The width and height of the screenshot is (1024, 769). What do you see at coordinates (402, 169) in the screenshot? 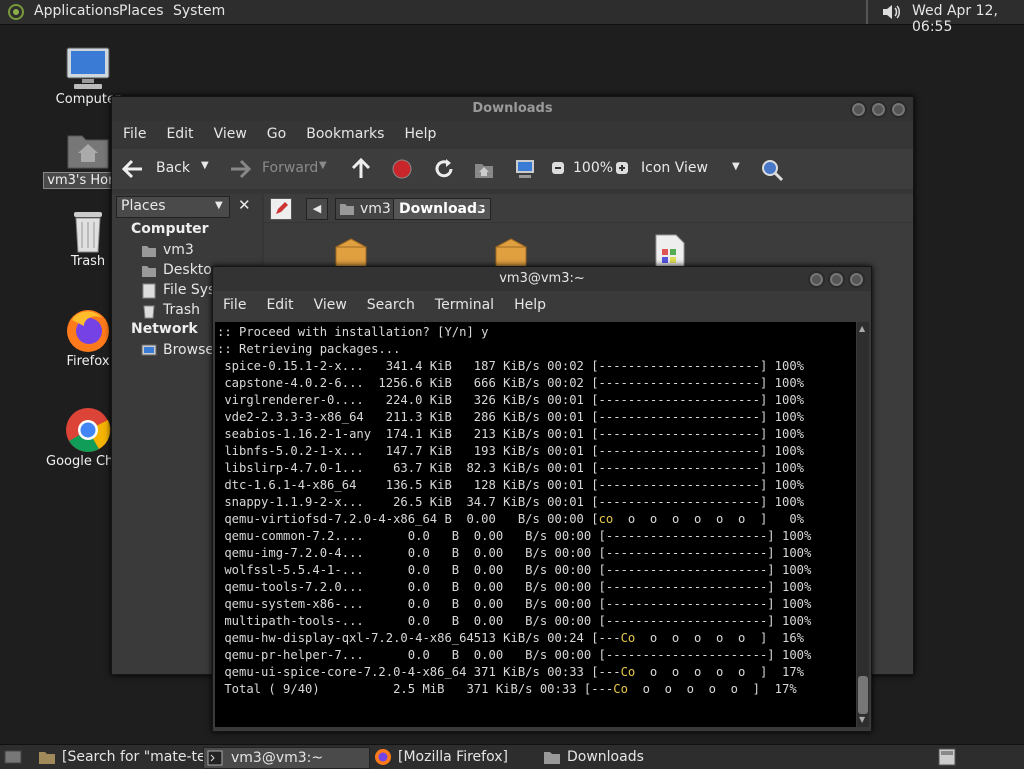
I see `stop-icon` at bounding box center [402, 169].